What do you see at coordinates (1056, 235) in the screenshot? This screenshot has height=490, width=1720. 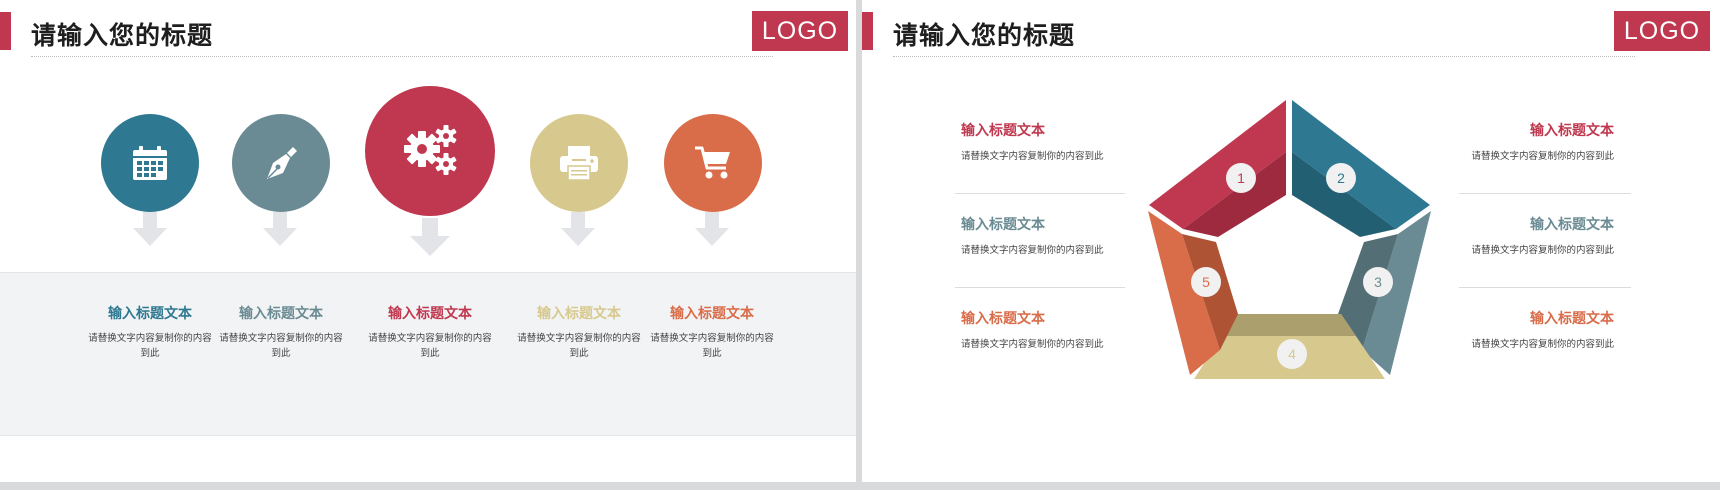 I see `left-item-2: 输入标题文本 请替换文字内容复制你的内容到此` at bounding box center [1056, 235].